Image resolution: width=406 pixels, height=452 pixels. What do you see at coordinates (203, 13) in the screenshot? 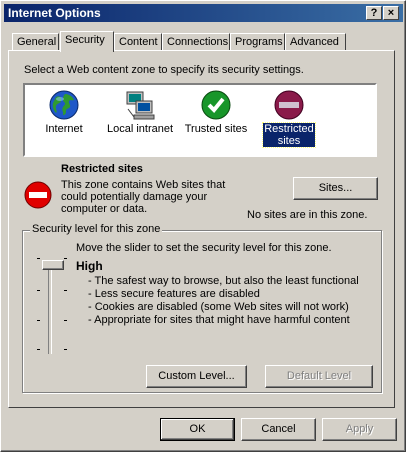
I see `title-bar: Internet Options ? ×` at bounding box center [203, 13].